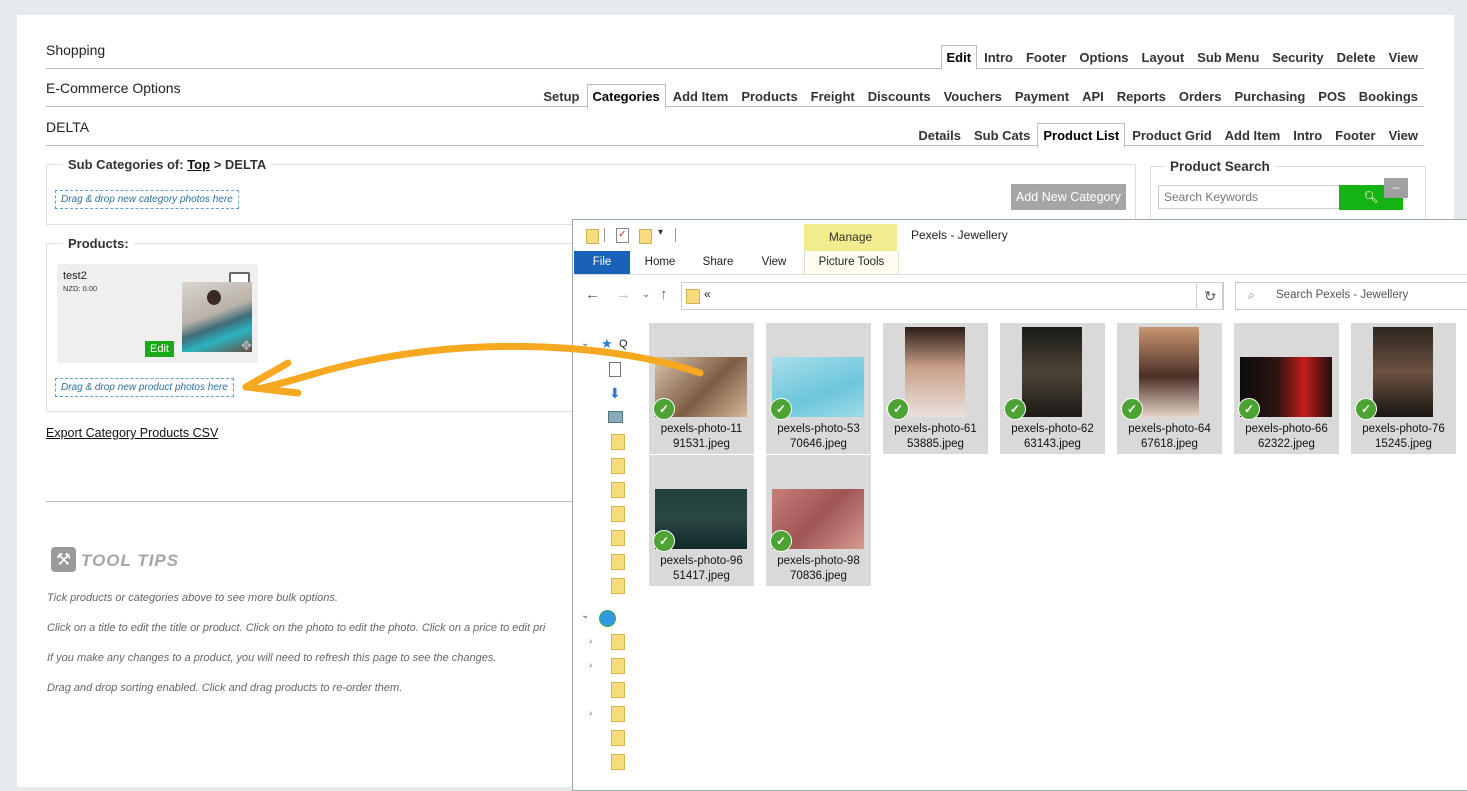  Describe the element at coordinates (626, 96) in the screenshot. I see `tab-categories: Categories` at that location.